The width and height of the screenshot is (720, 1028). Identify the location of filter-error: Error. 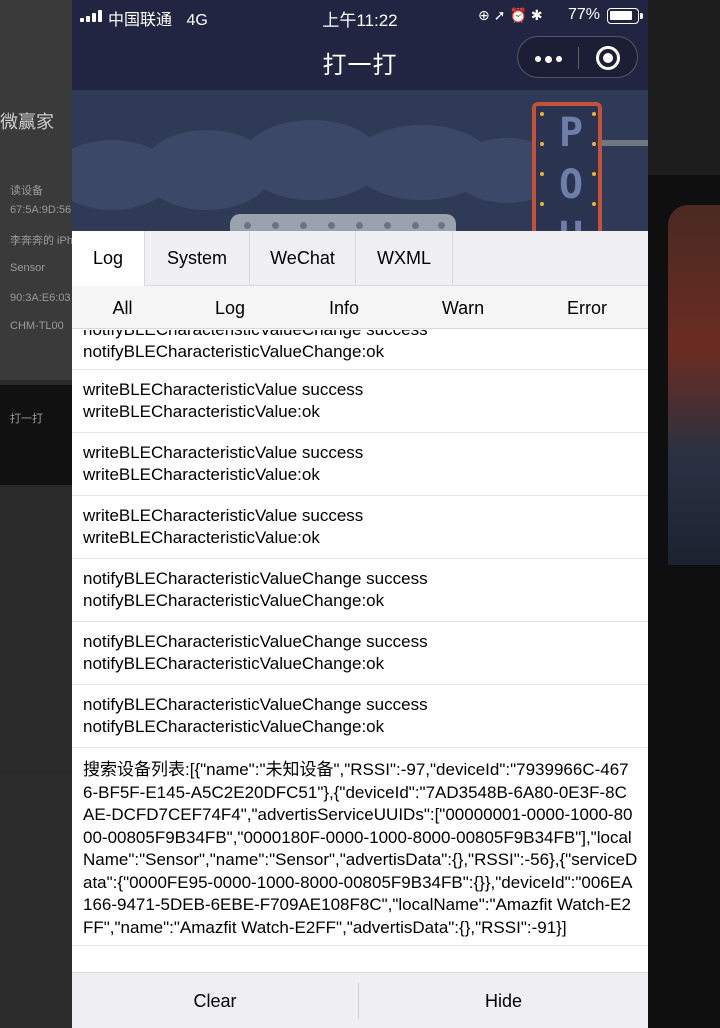
(587, 307).